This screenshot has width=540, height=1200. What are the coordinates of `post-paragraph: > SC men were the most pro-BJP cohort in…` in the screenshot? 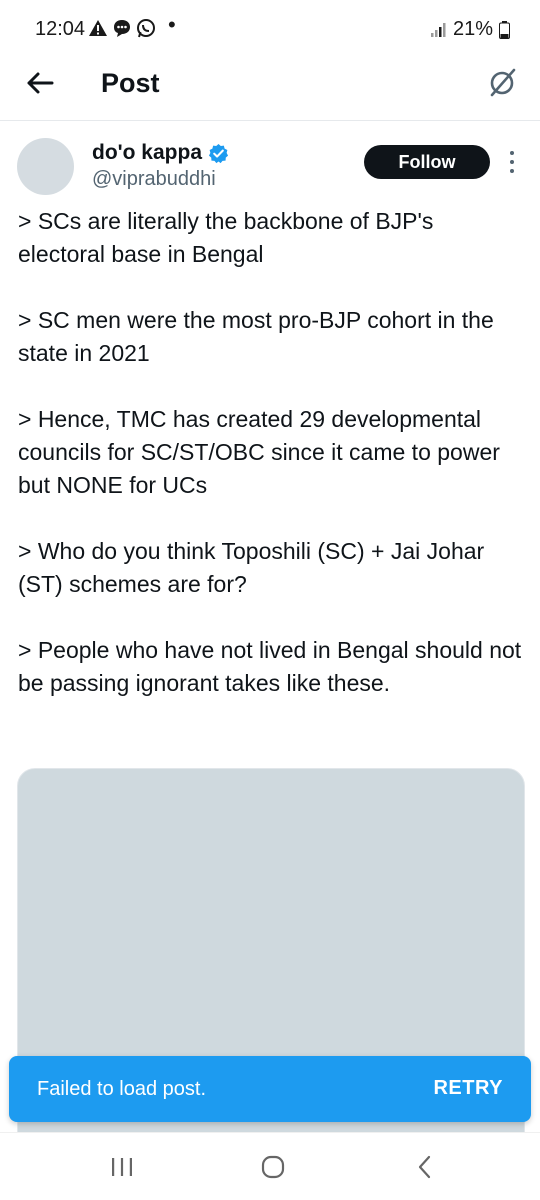 It's located at (256, 336).